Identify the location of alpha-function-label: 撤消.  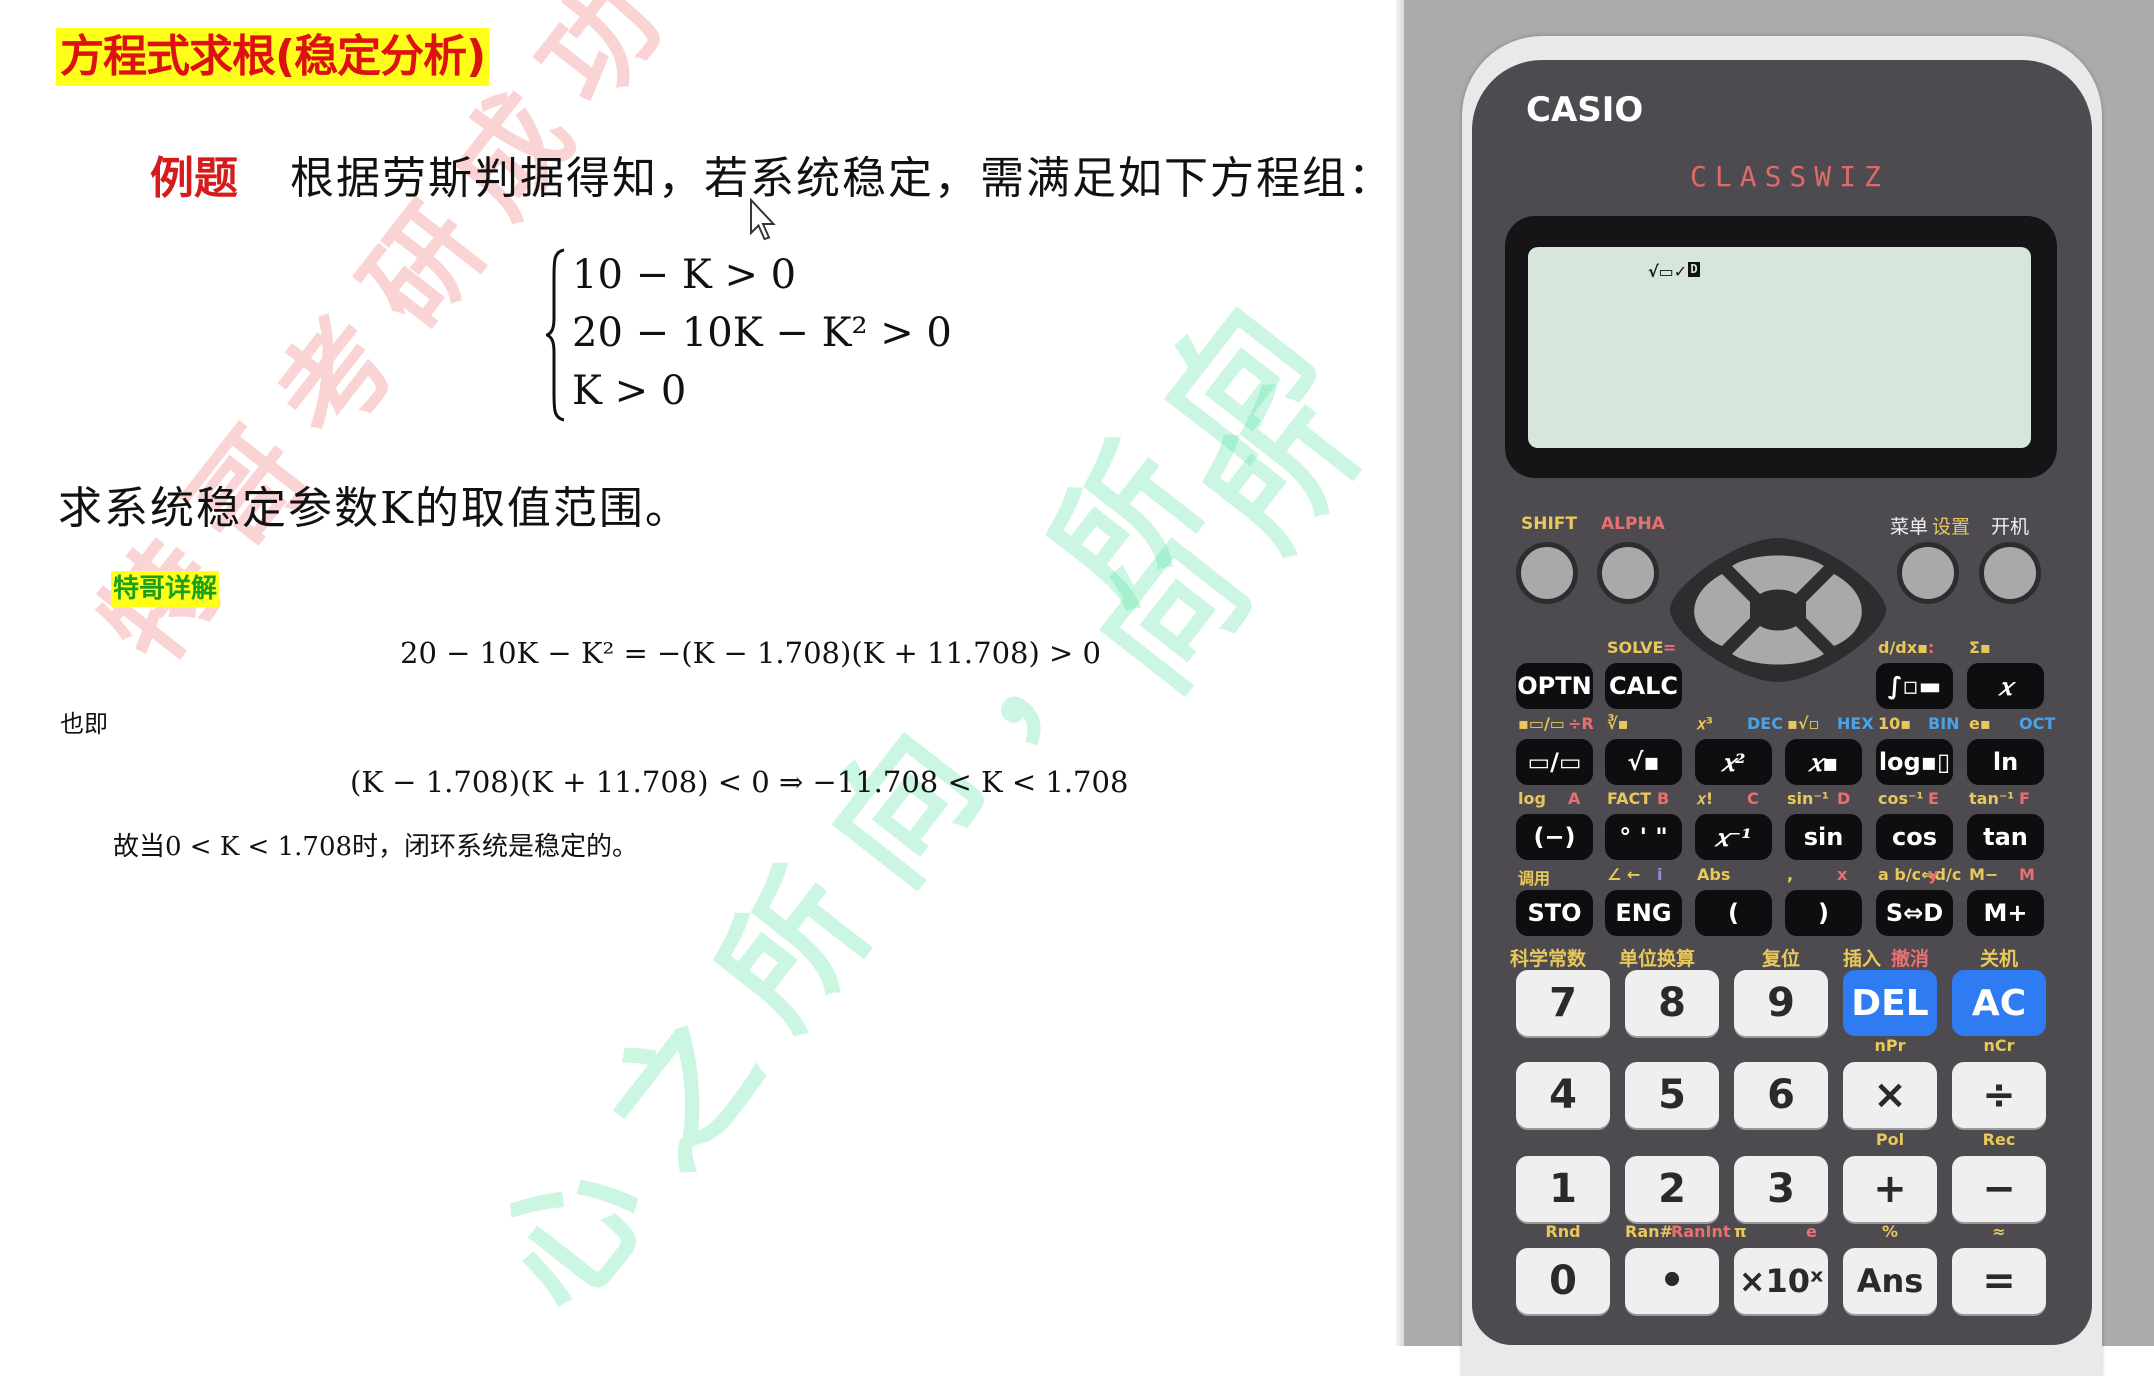
(1910, 959).